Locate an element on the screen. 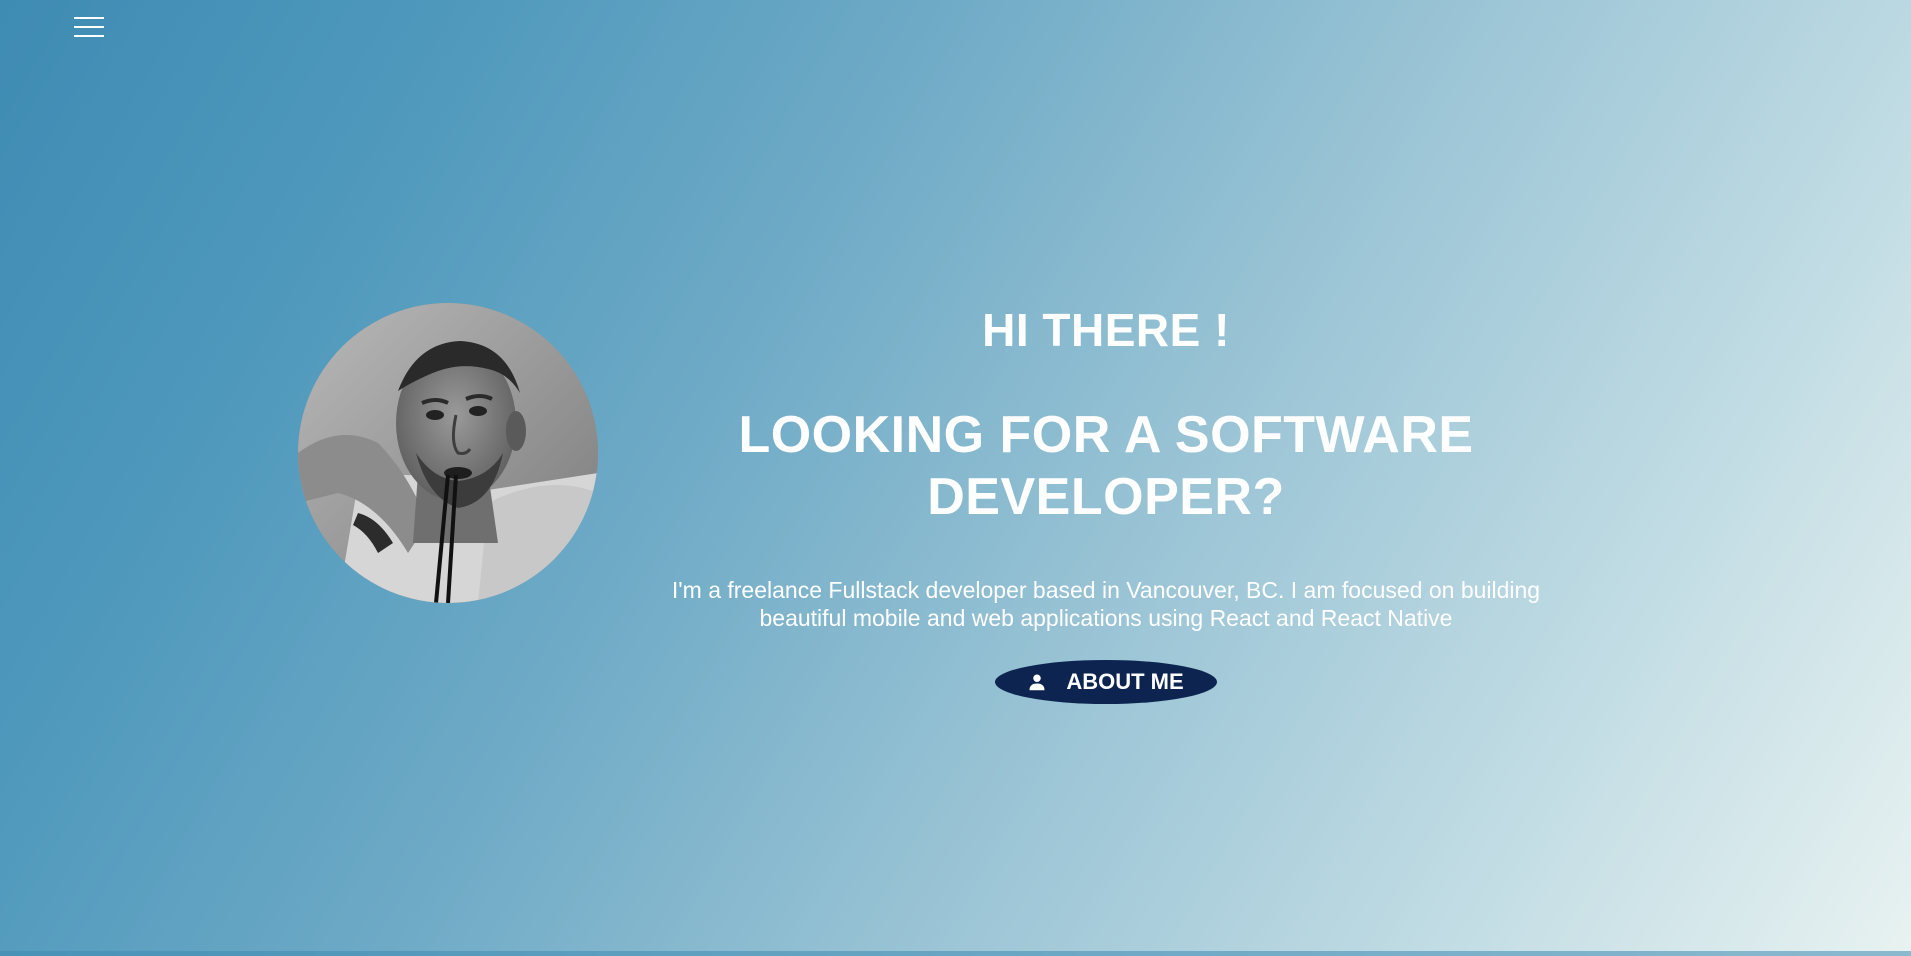 Image resolution: width=1911 pixels, height=956 pixels. headline: LOOKING FOR A SOFTWARE DEVELOPER? is located at coordinates (1106, 466).